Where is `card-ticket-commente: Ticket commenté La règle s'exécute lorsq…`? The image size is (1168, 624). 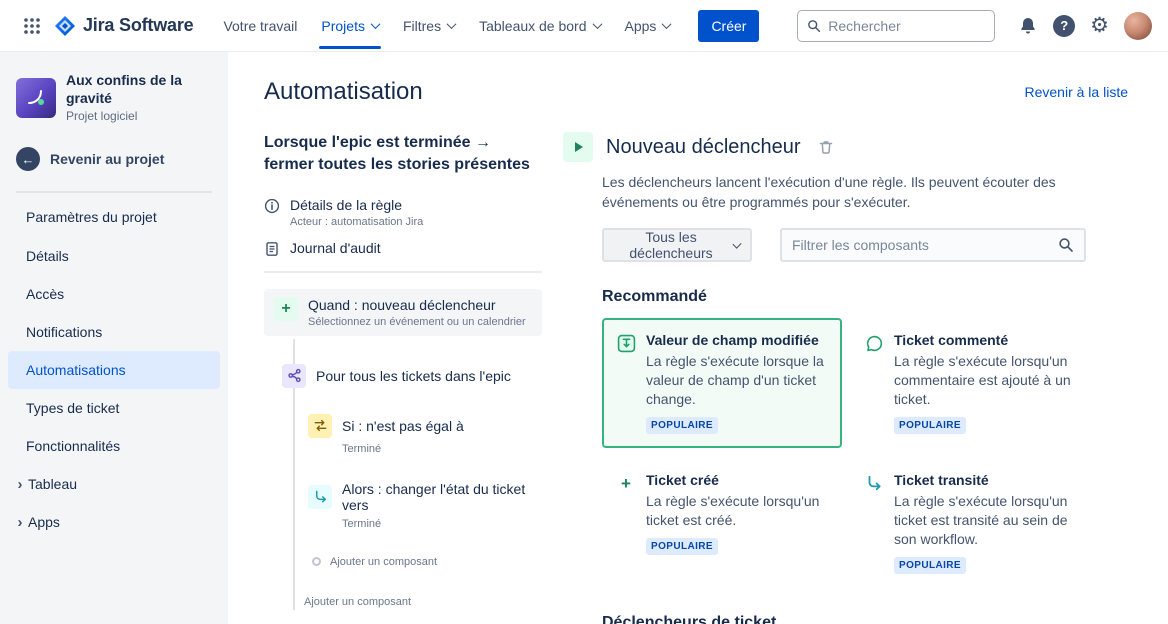 card-ticket-commente: Ticket commenté La règle s'exécute lorsq… is located at coordinates (970, 383).